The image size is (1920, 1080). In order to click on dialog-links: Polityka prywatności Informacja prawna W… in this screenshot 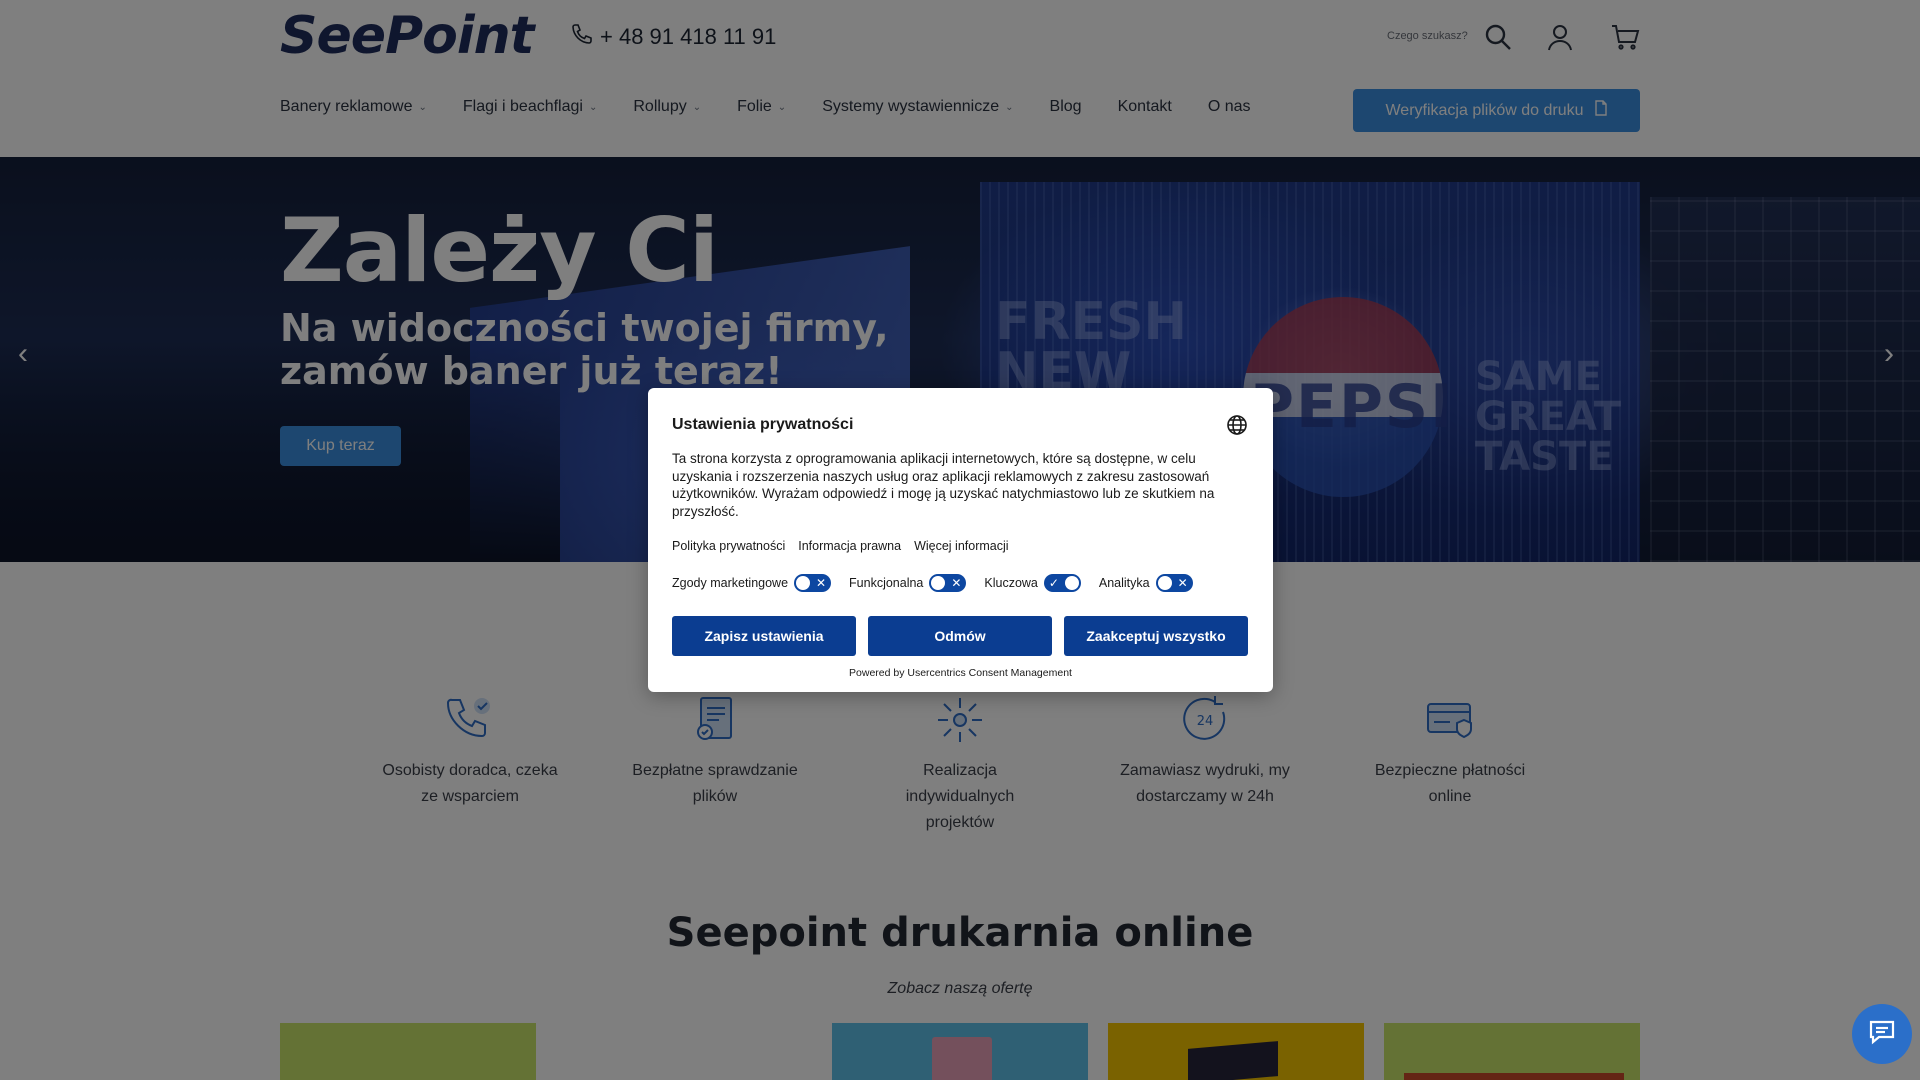, I will do `click(840, 546)`.